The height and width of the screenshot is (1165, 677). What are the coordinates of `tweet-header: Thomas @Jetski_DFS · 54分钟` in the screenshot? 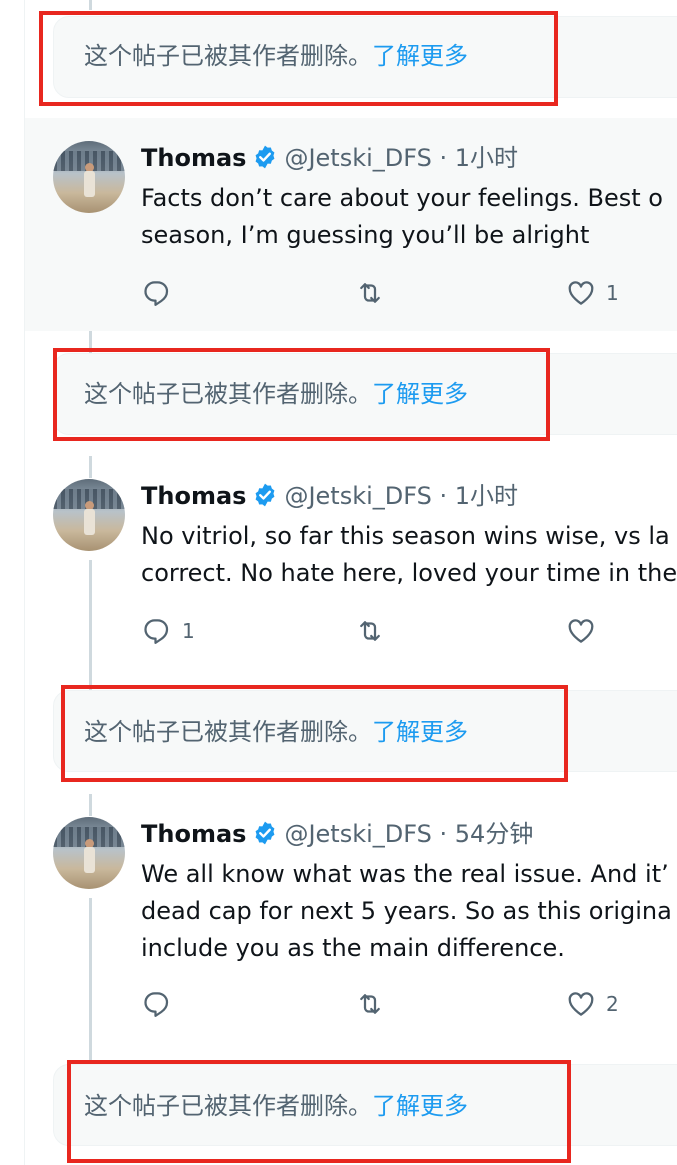 It's located at (337, 834).